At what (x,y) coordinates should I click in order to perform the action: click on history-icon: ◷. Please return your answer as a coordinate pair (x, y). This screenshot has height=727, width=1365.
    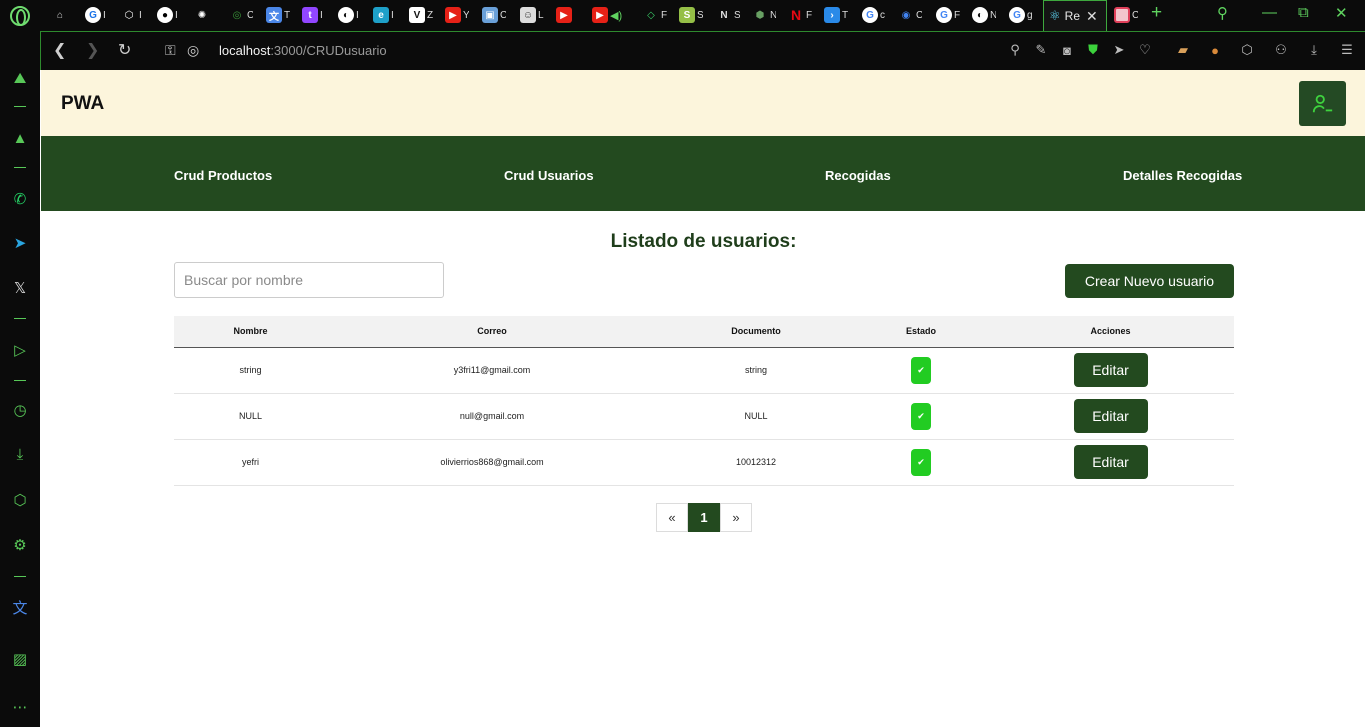
    Looking at the image, I should click on (20, 410).